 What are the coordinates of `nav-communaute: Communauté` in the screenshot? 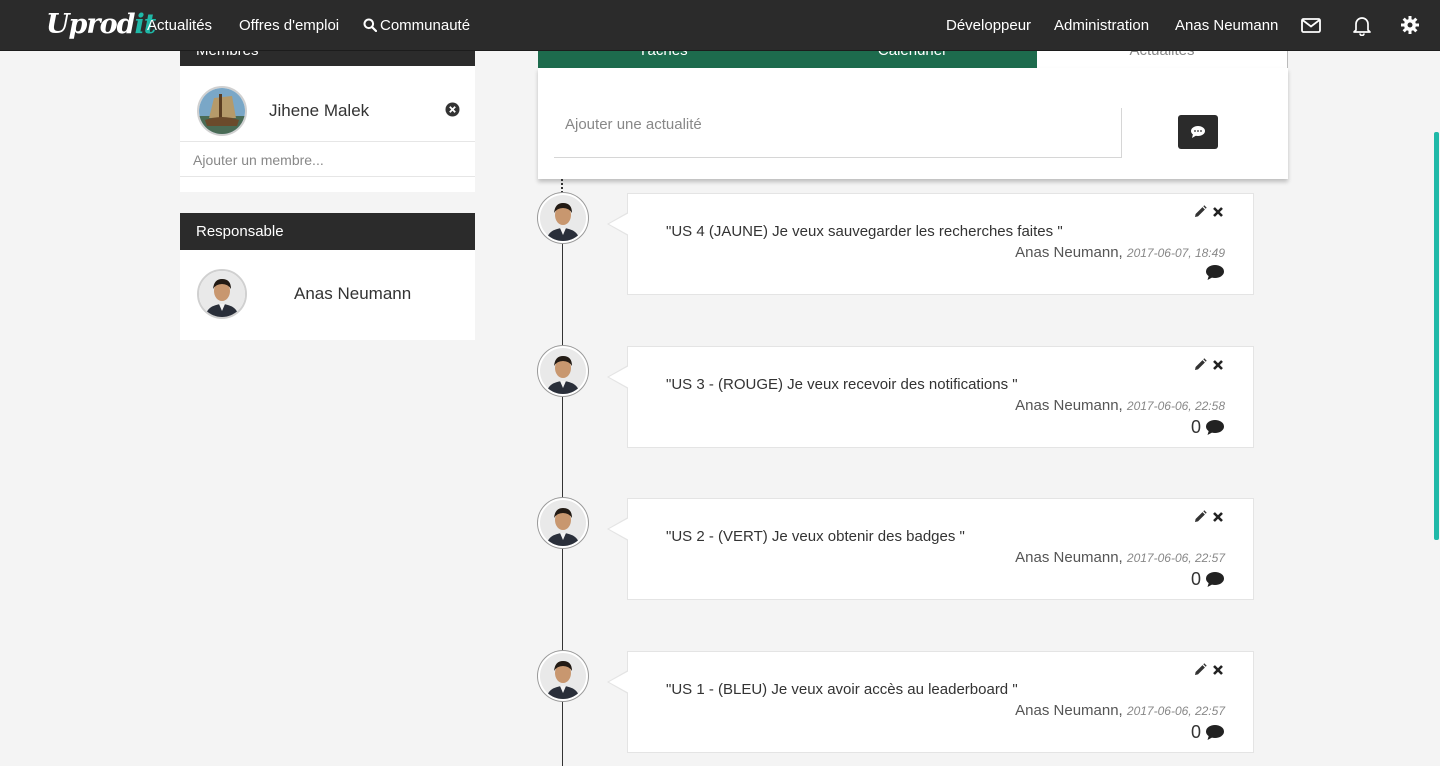 It's located at (416, 25).